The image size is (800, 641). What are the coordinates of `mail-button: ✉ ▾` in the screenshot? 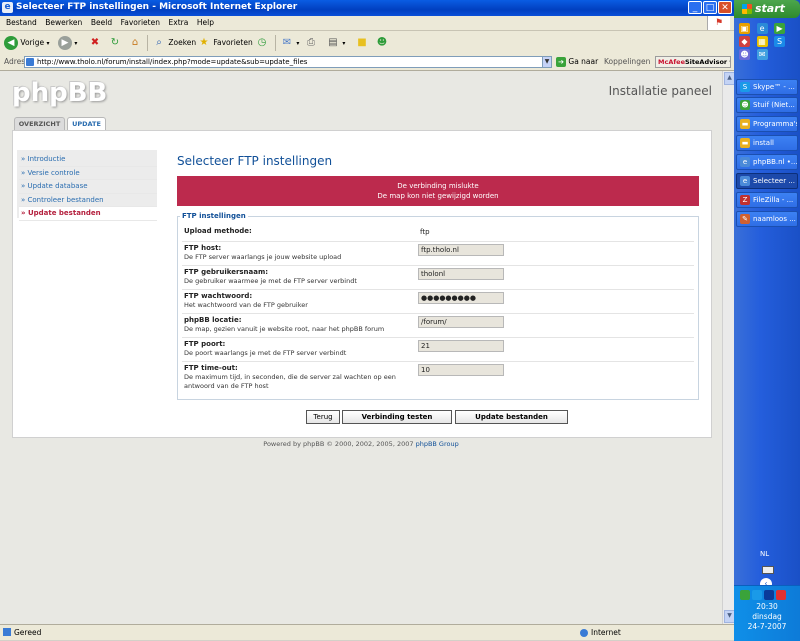 It's located at (290, 43).